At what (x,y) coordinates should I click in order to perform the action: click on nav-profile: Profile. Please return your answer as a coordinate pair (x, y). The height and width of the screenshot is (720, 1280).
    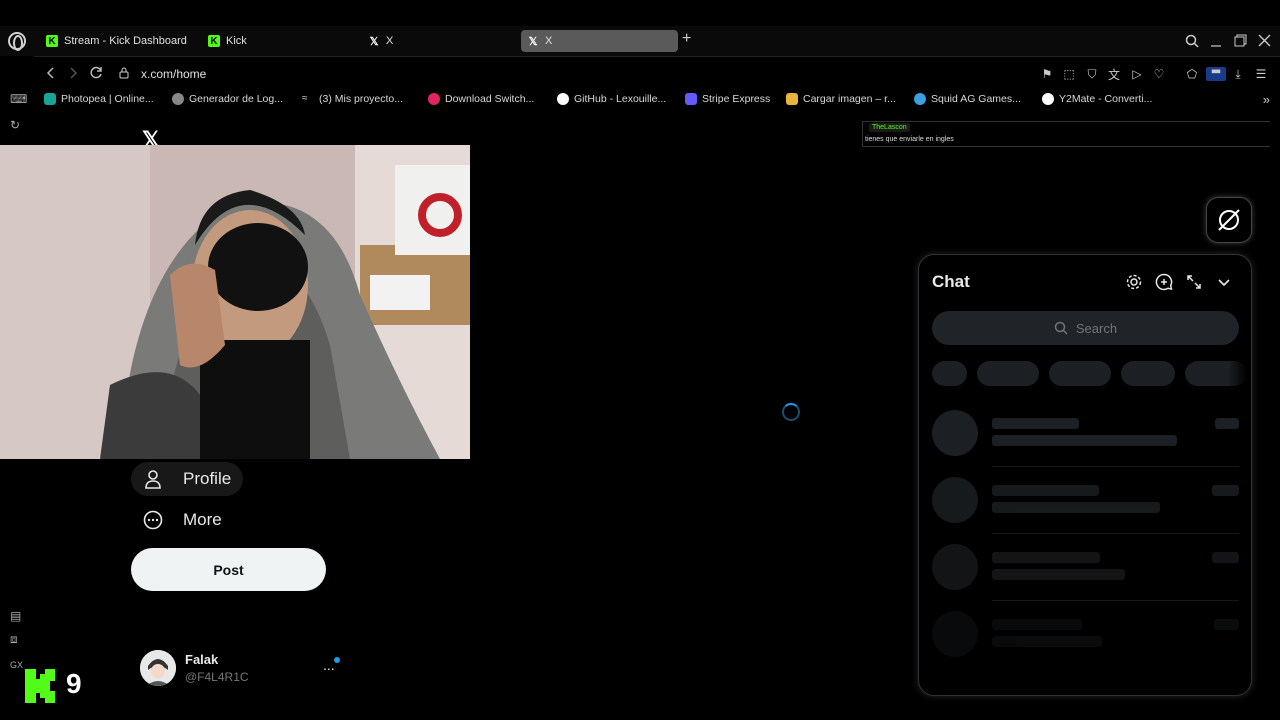
    Looking at the image, I should click on (187, 479).